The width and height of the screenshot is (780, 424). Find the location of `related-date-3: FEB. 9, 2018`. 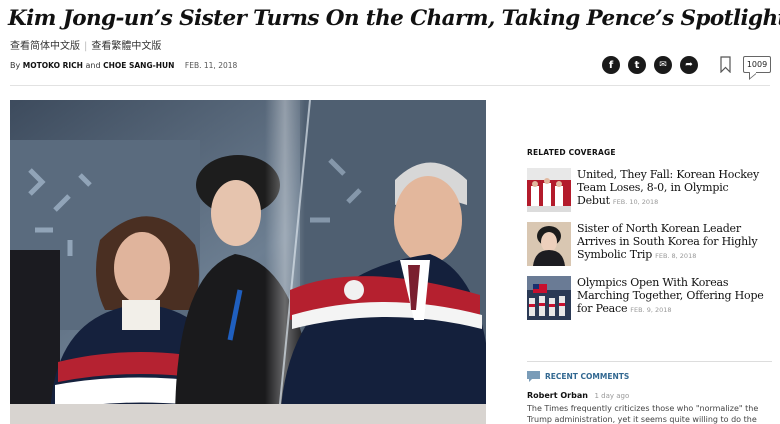

related-date-3: FEB. 9, 2018 is located at coordinates (651, 310).